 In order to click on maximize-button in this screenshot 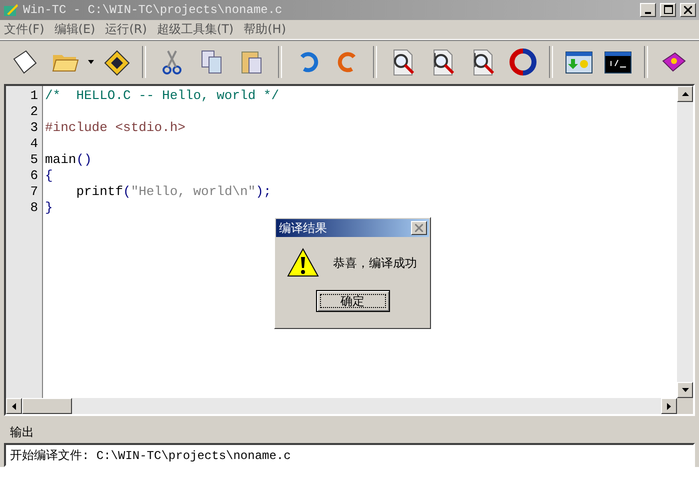, I will do `click(668, 9)`.